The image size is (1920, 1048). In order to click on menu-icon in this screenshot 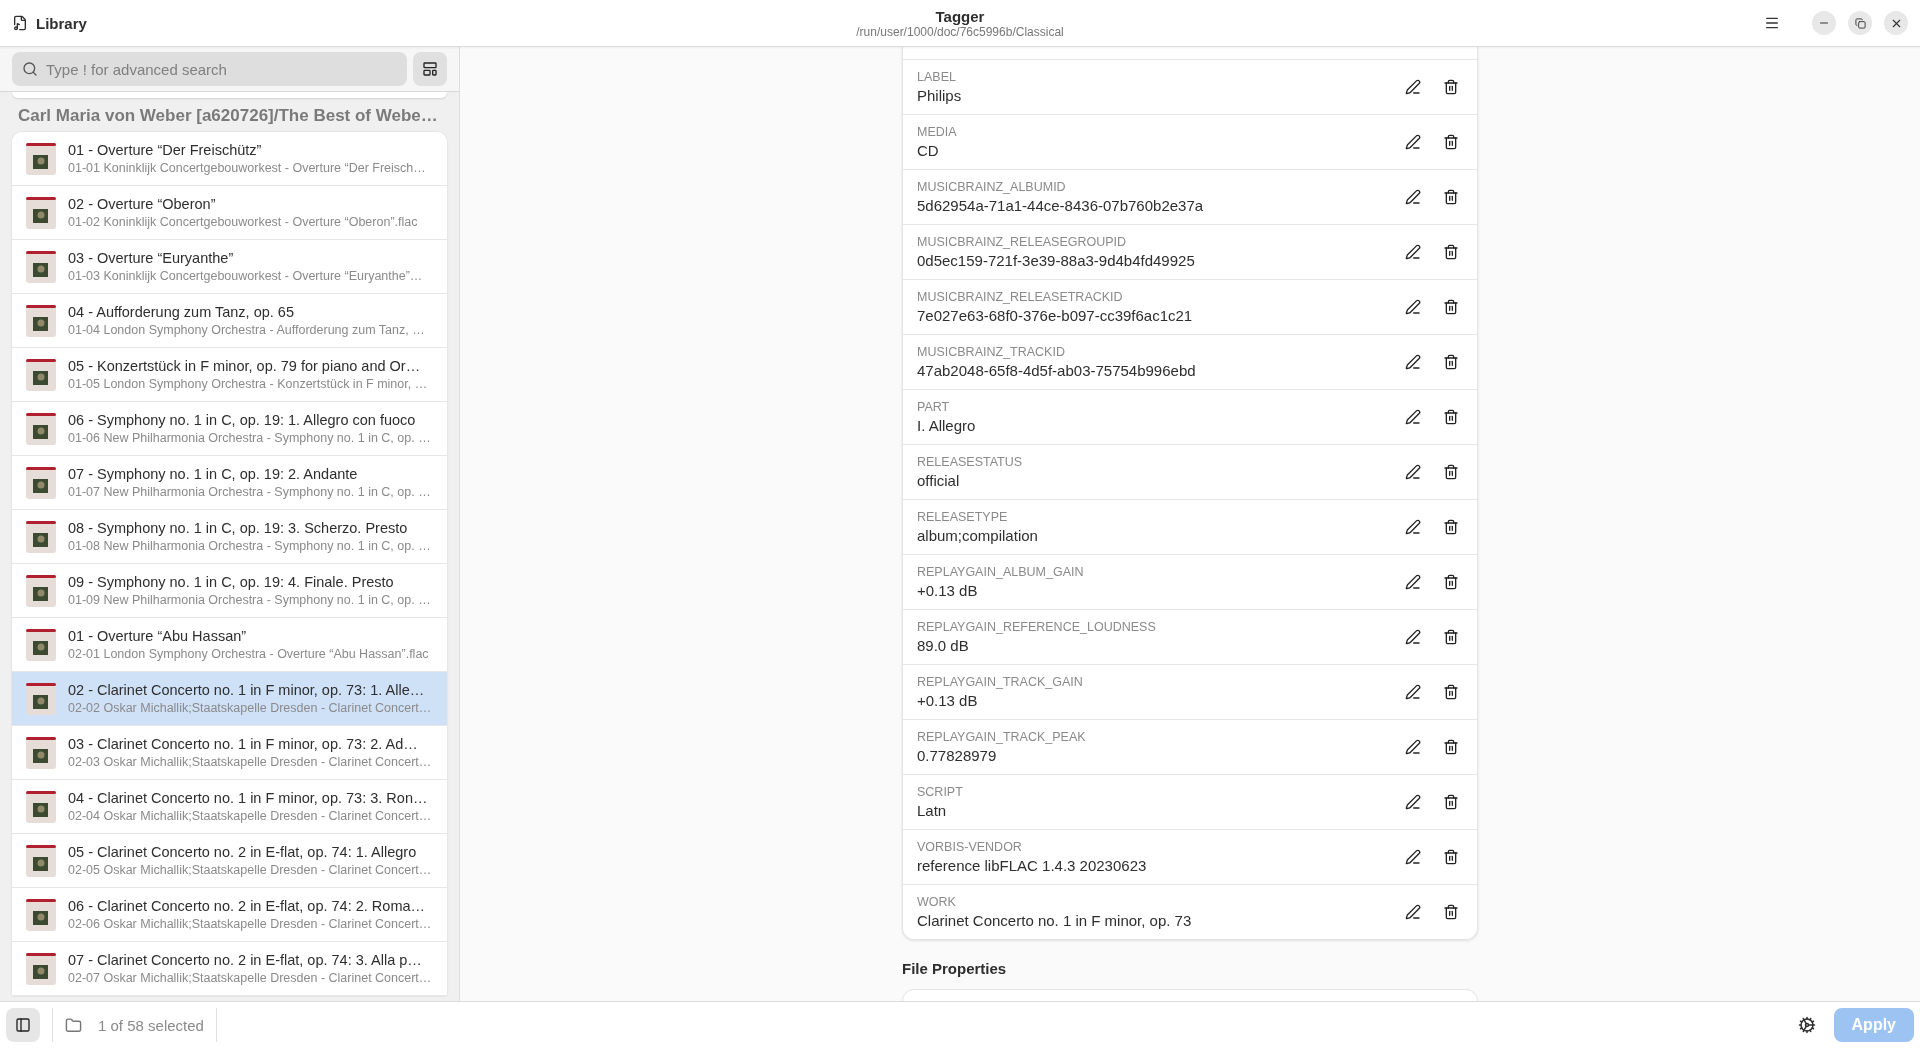, I will do `click(1772, 23)`.